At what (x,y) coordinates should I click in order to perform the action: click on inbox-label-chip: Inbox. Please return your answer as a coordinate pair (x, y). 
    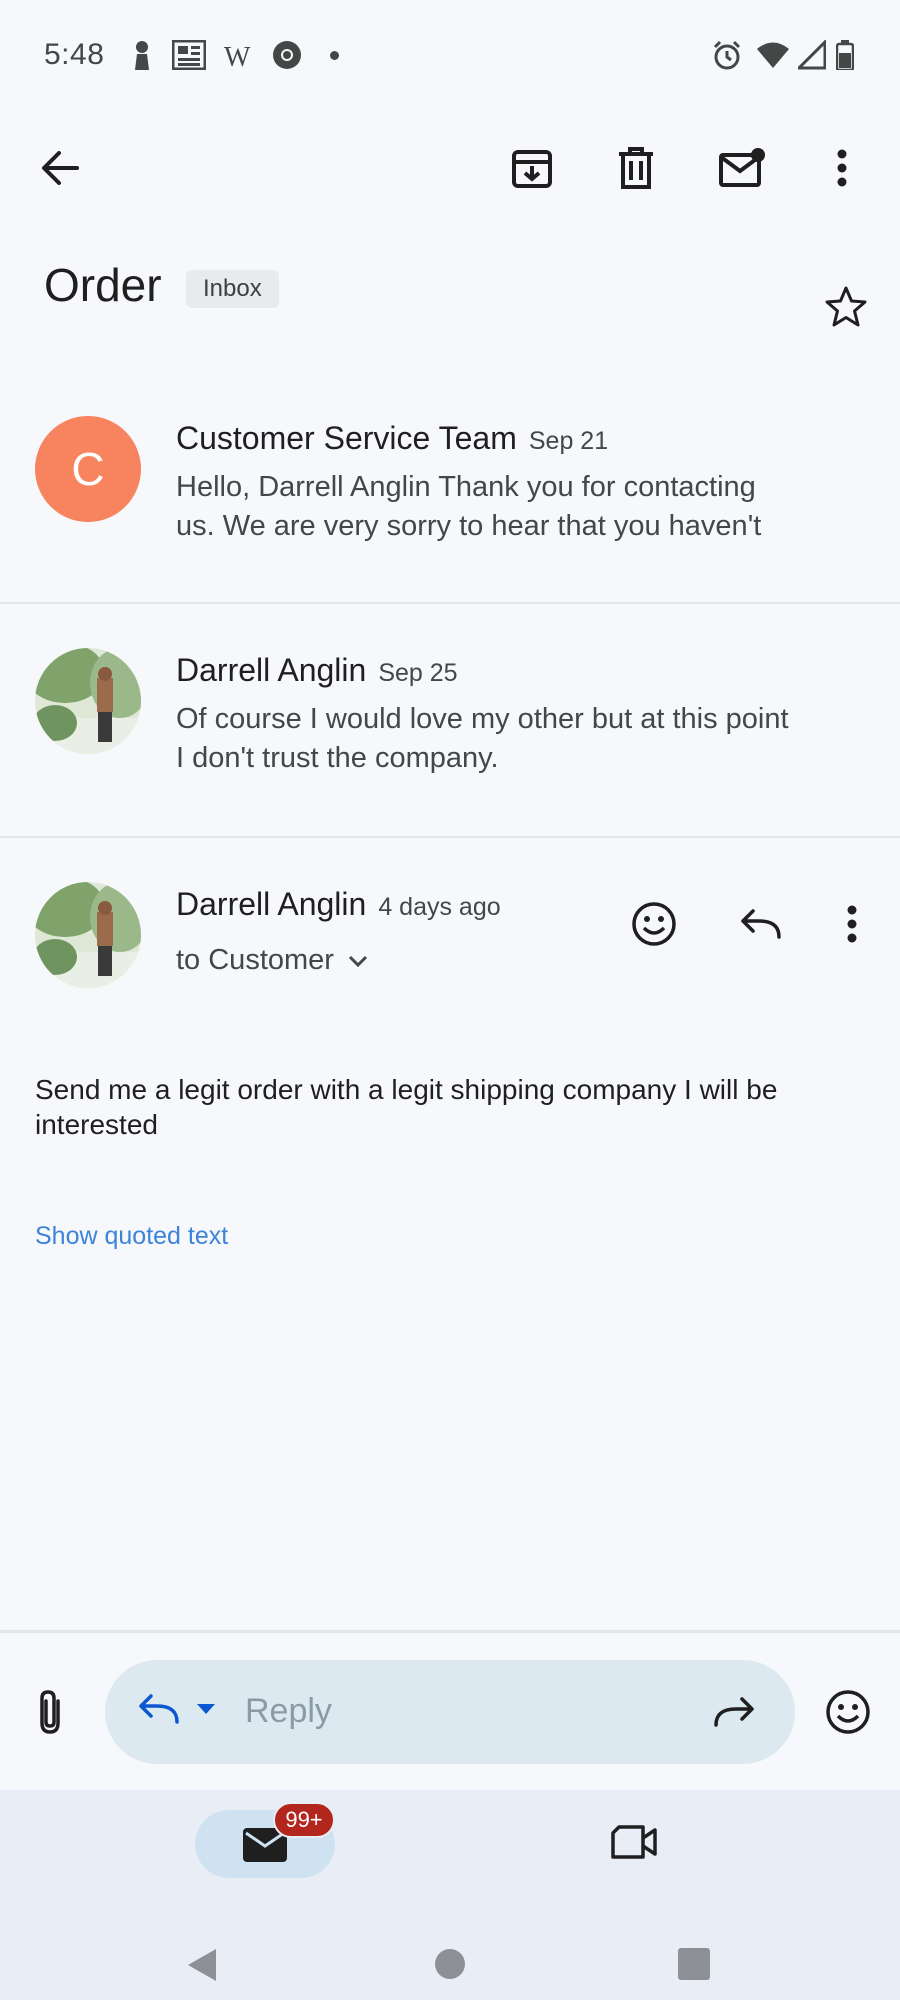
    Looking at the image, I should click on (232, 289).